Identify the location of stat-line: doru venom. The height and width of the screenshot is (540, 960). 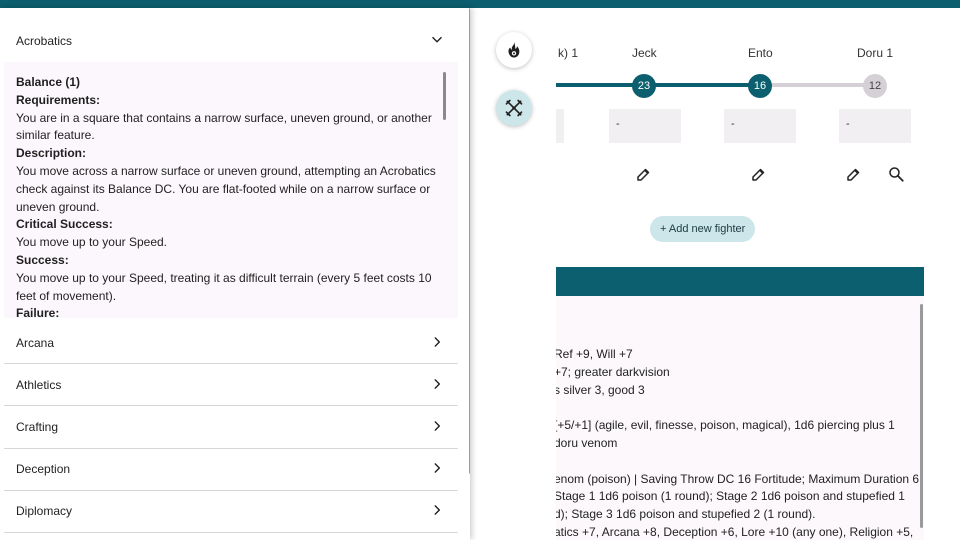
(586, 443).